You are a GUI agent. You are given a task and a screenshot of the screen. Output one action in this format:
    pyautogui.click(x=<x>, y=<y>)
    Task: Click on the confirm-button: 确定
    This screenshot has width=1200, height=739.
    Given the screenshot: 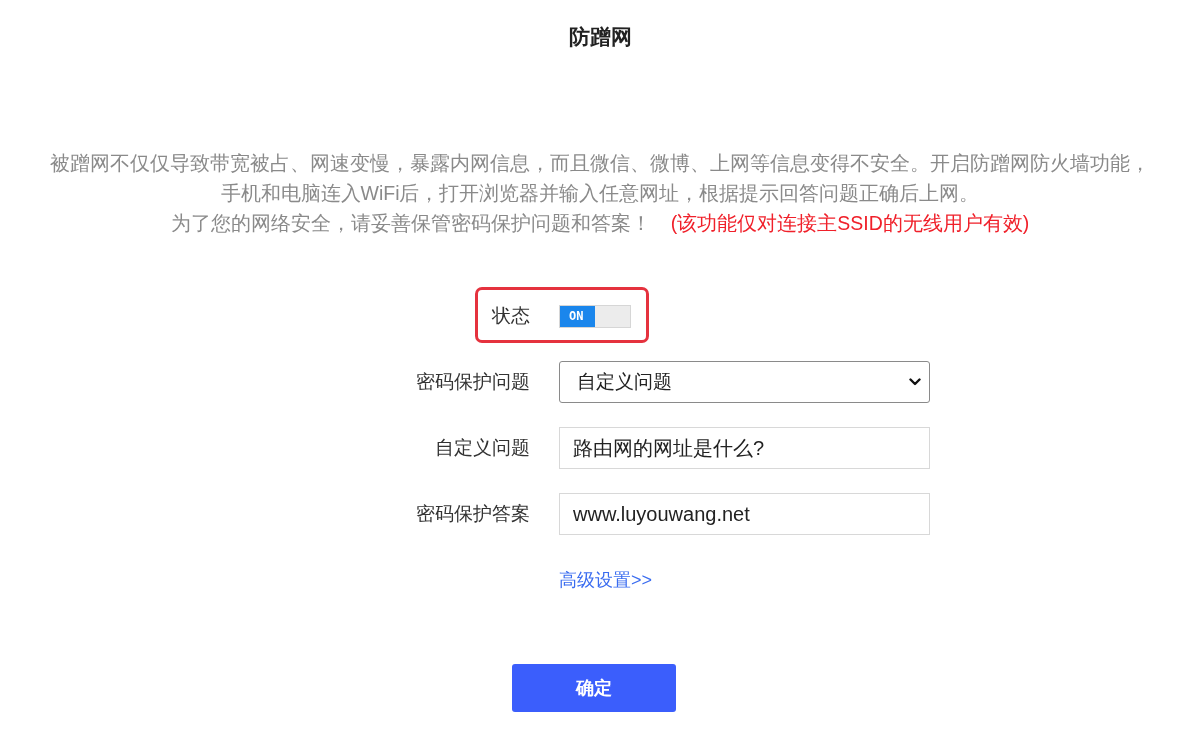 What is the action you would take?
    pyautogui.click(x=594, y=688)
    